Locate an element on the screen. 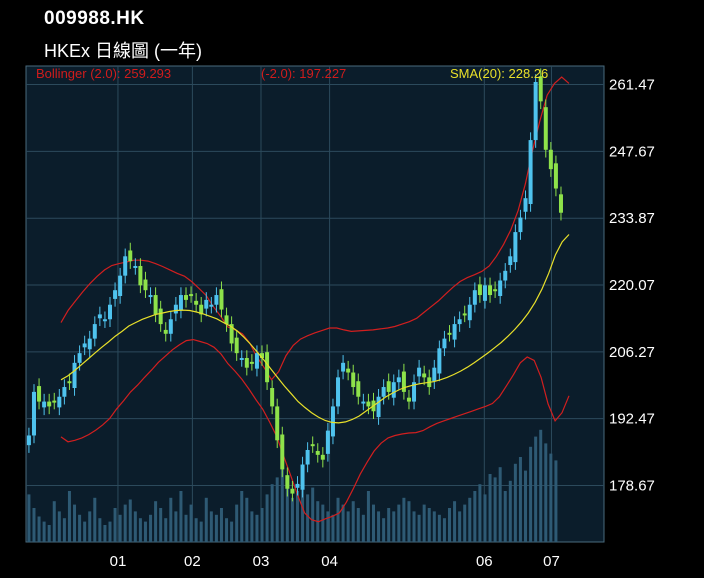 The height and width of the screenshot is (578, 704). chart-subtitle: HKEx 日線圖 (一年) is located at coordinates (123, 51).